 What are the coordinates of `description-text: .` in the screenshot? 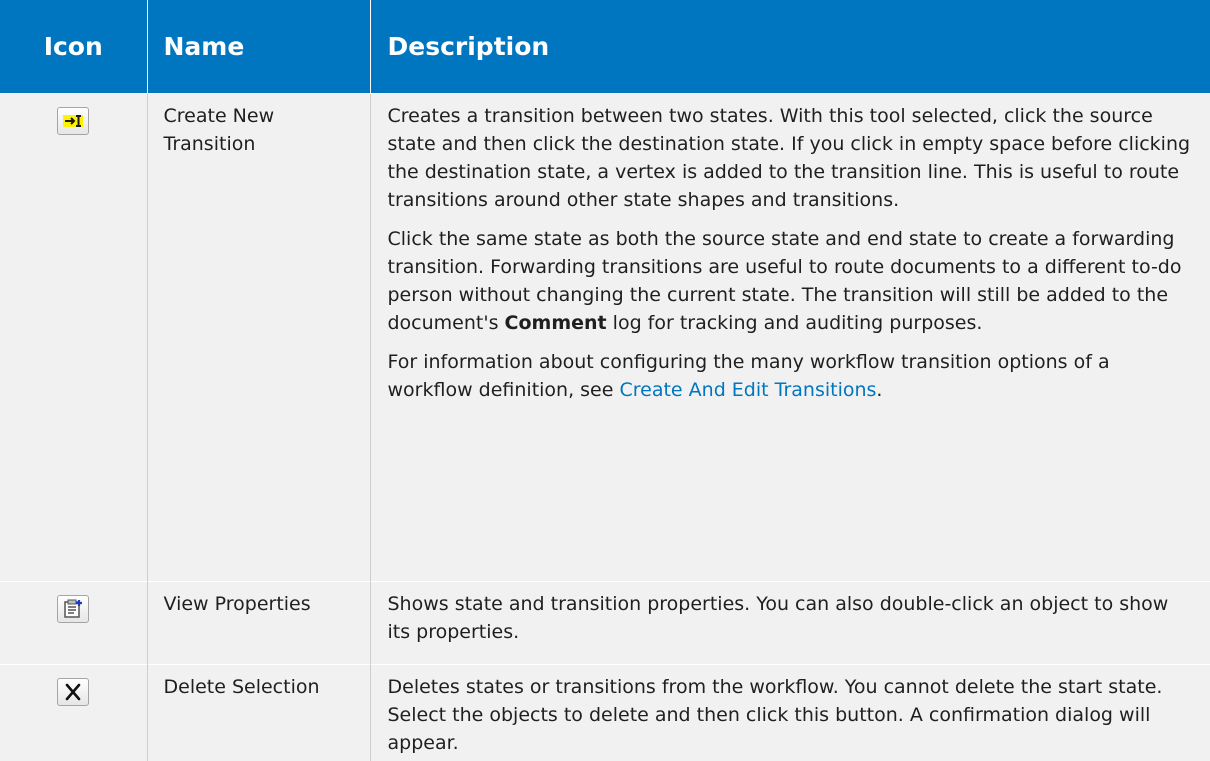 It's located at (879, 390).